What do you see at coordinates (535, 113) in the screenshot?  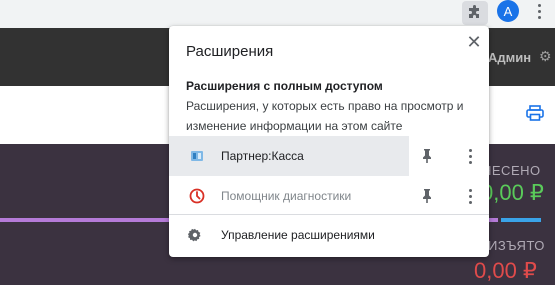 I see `print-icon` at bounding box center [535, 113].